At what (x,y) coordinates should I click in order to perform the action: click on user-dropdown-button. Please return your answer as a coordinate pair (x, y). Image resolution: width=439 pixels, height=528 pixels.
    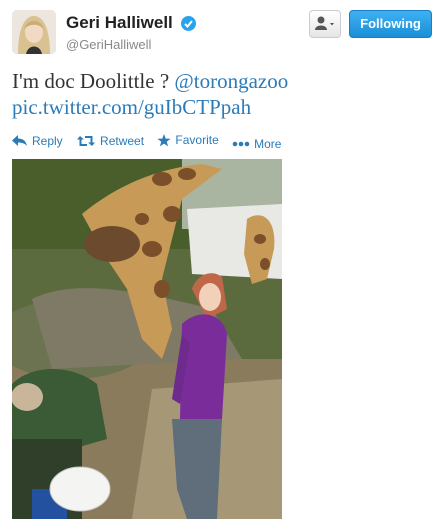
    Looking at the image, I should click on (325, 24).